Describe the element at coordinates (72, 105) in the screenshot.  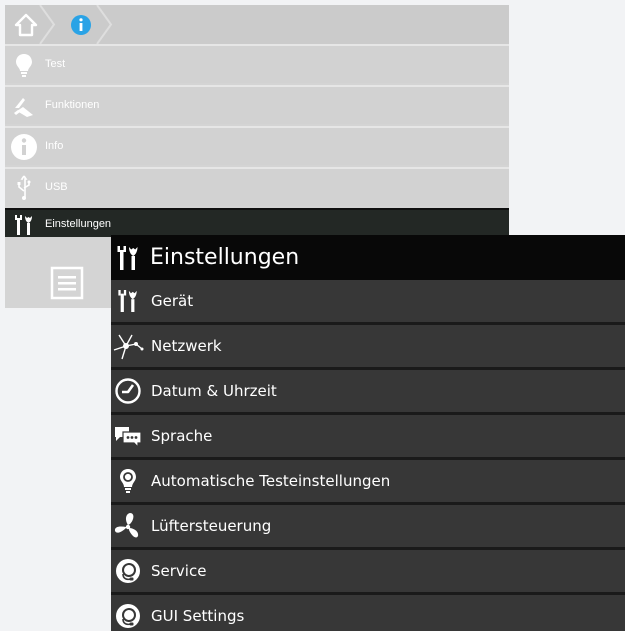
I see `menu-item-label: Funktionen` at that location.